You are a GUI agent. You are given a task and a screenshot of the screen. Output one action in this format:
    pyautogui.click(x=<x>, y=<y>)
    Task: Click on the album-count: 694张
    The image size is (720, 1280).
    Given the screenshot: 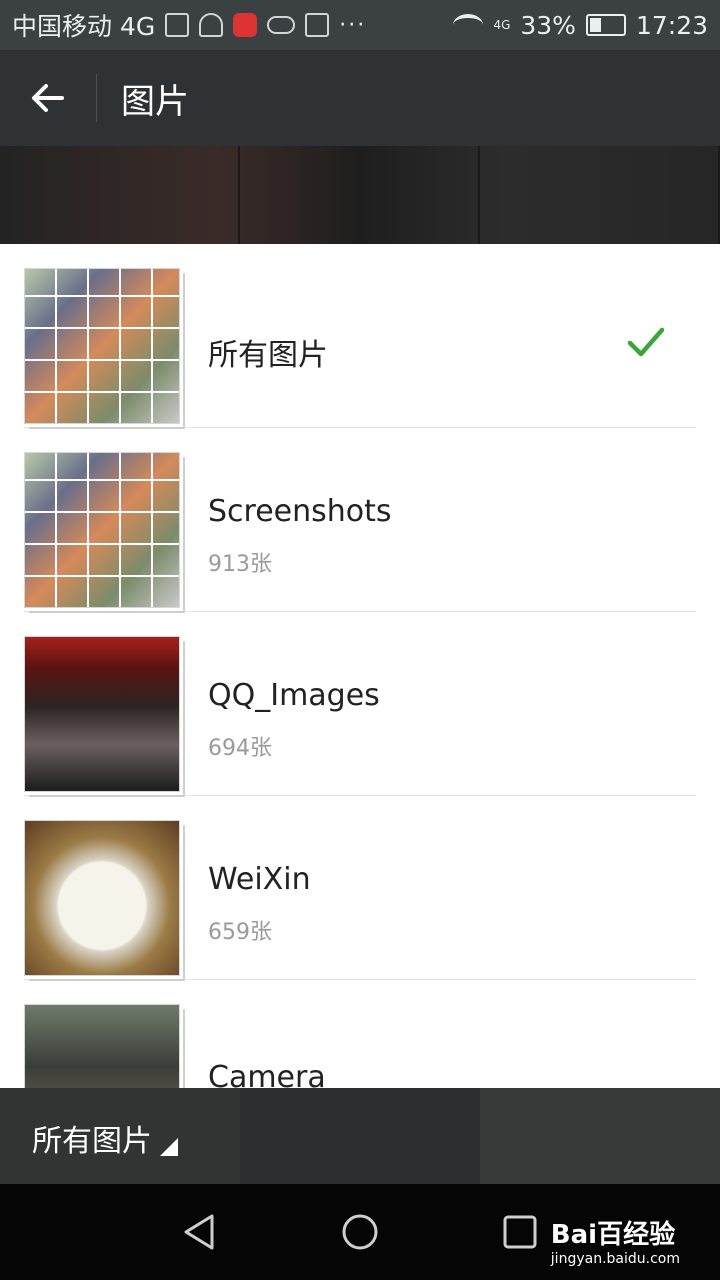 What is the action you would take?
    pyautogui.click(x=240, y=748)
    